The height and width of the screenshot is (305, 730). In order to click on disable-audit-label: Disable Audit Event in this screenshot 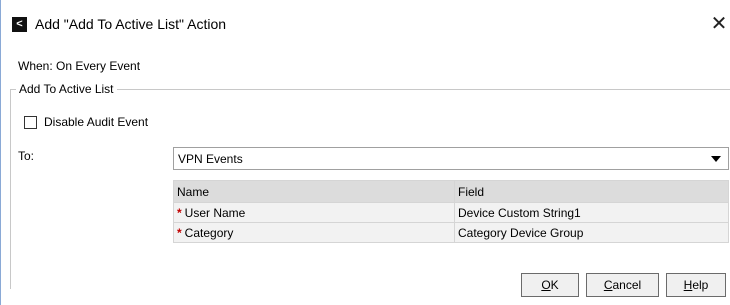, I will do `click(96, 122)`.